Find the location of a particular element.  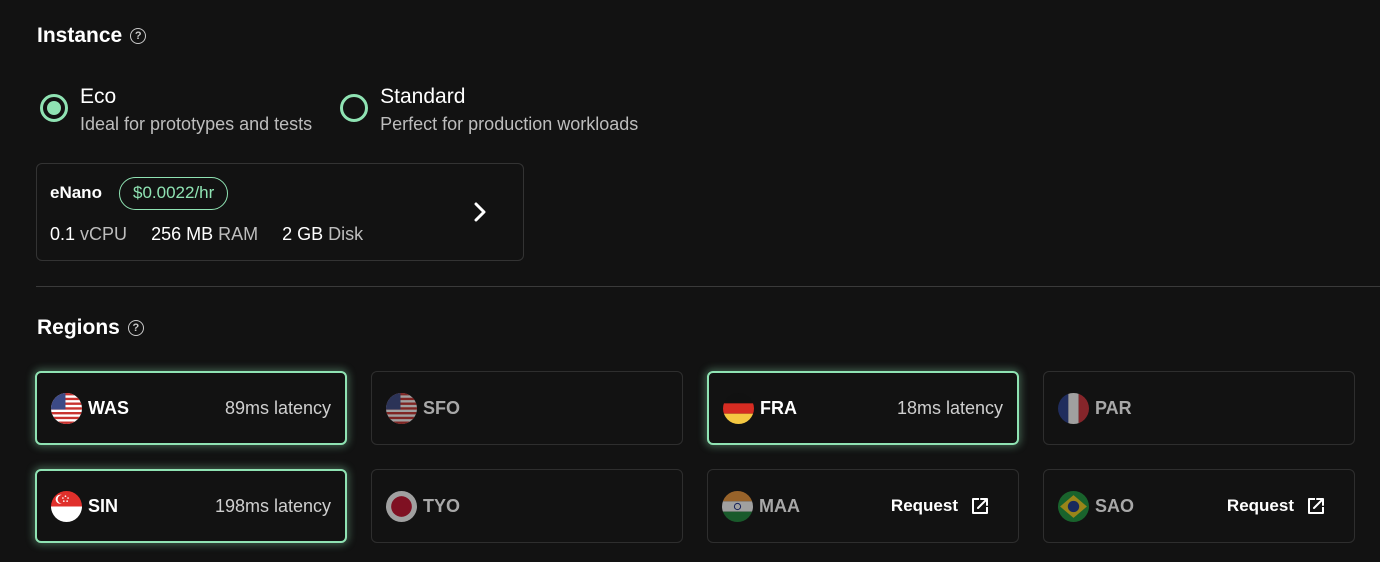

region-latency: 198ms latency is located at coordinates (272, 505).